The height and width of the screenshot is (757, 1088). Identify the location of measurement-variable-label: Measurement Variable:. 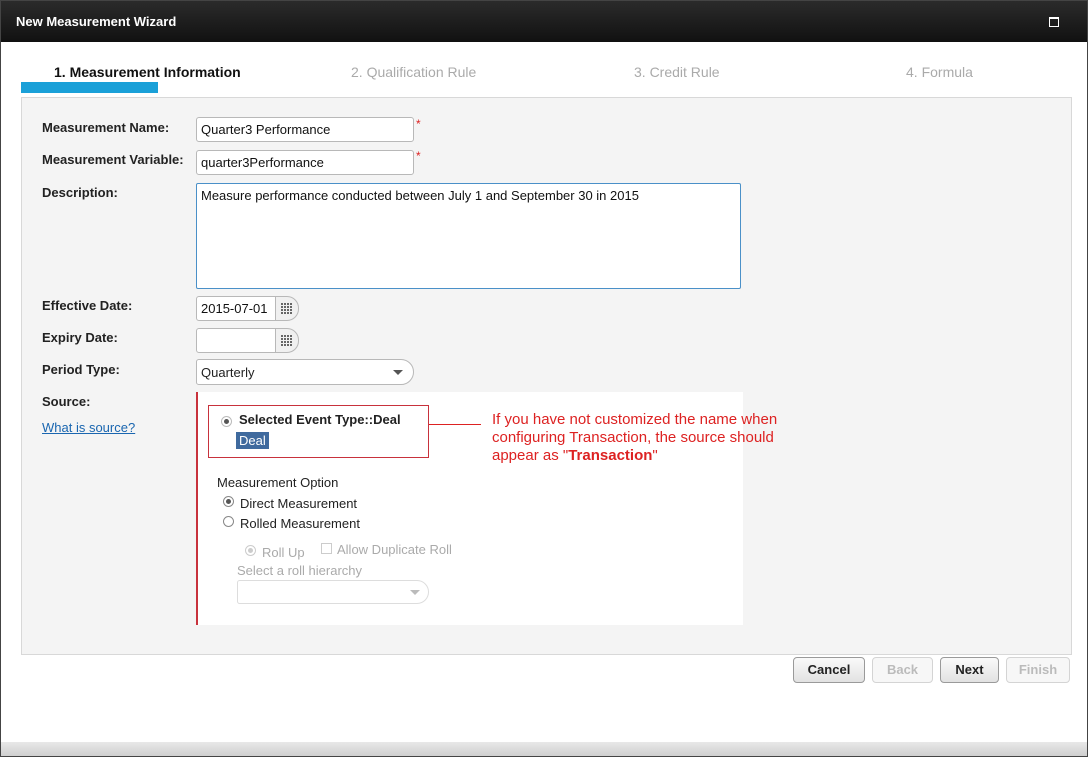
(113, 159).